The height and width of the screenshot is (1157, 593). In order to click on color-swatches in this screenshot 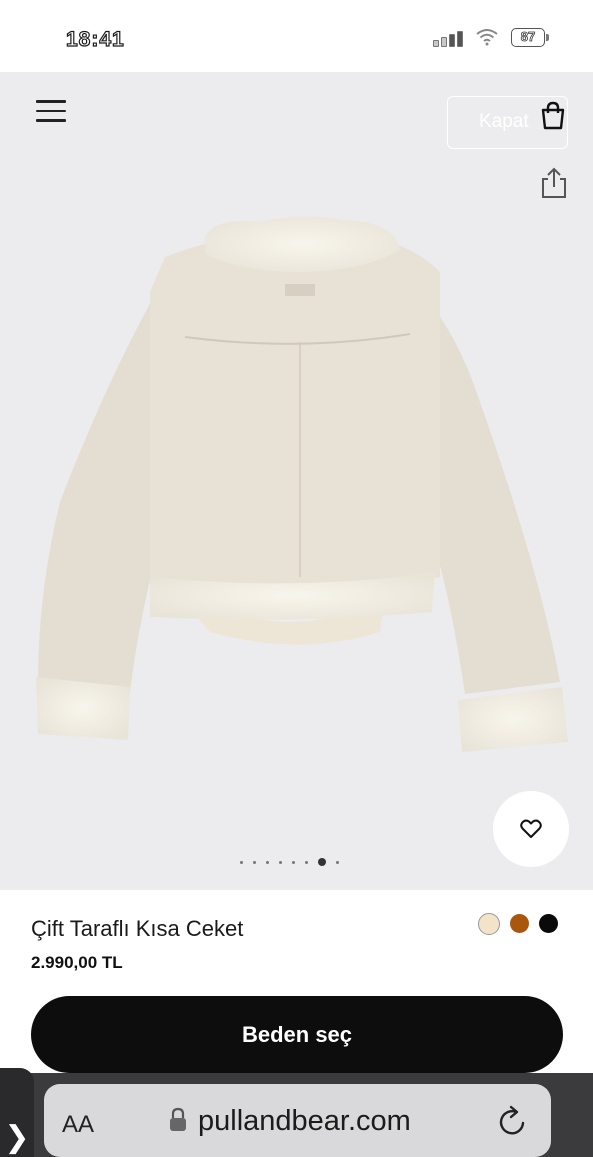, I will do `click(518, 923)`.